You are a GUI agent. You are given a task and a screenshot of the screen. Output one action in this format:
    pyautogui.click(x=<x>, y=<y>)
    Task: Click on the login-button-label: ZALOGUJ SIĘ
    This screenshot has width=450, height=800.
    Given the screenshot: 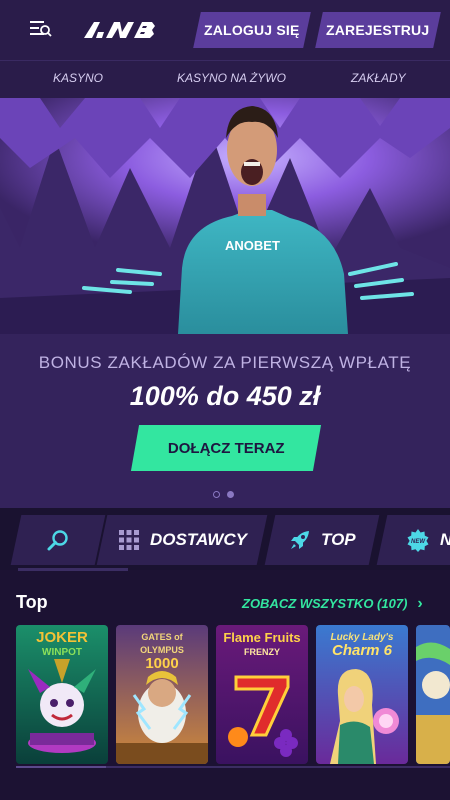 What is the action you would take?
    pyautogui.click(x=252, y=30)
    